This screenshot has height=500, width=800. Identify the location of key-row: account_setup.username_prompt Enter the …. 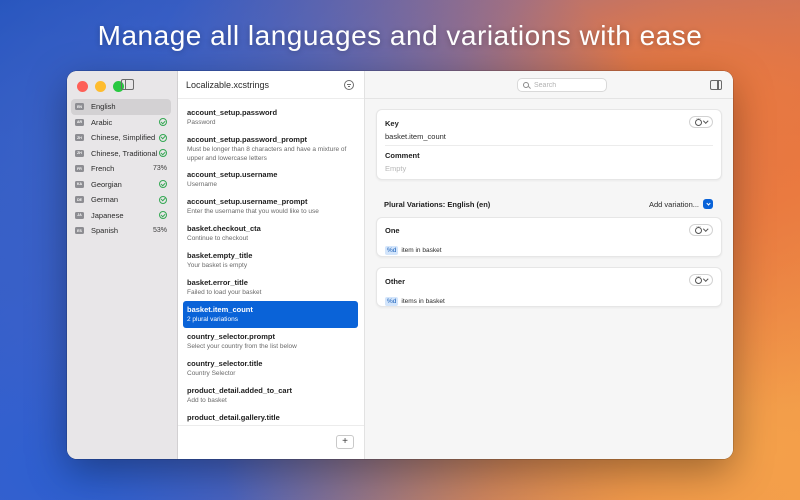
(270, 206).